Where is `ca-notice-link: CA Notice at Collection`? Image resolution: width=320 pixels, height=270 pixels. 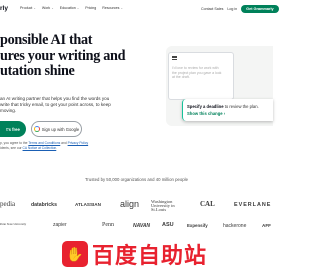
ca-notice-link: CA Notice at Collection is located at coordinates (40, 148).